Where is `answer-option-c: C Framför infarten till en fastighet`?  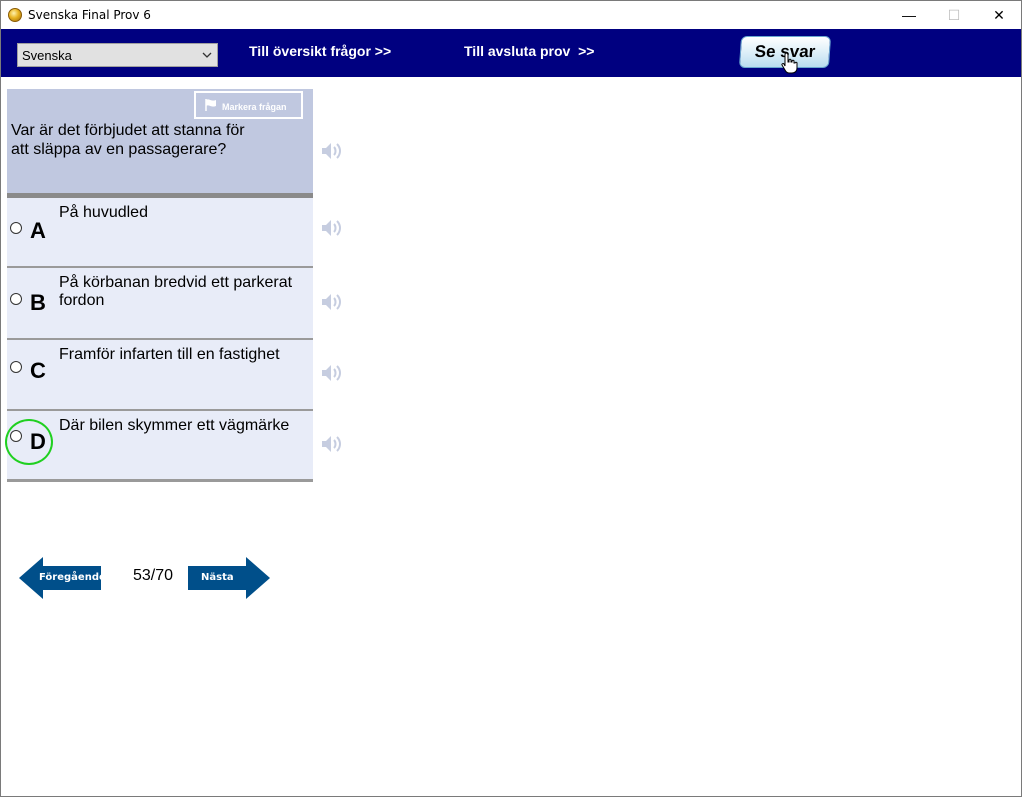
answer-option-c: C Framför infarten till en fastighet is located at coordinates (160, 375).